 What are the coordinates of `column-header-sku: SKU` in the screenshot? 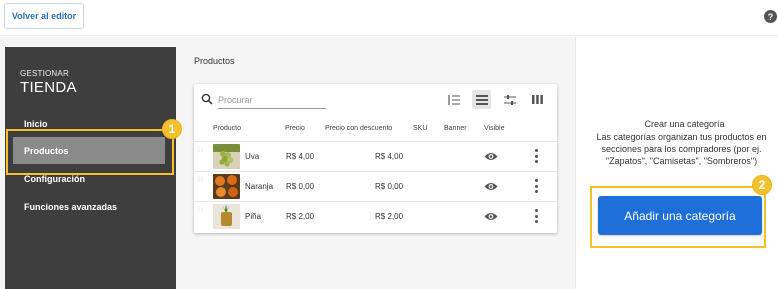 It's located at (420, 128).